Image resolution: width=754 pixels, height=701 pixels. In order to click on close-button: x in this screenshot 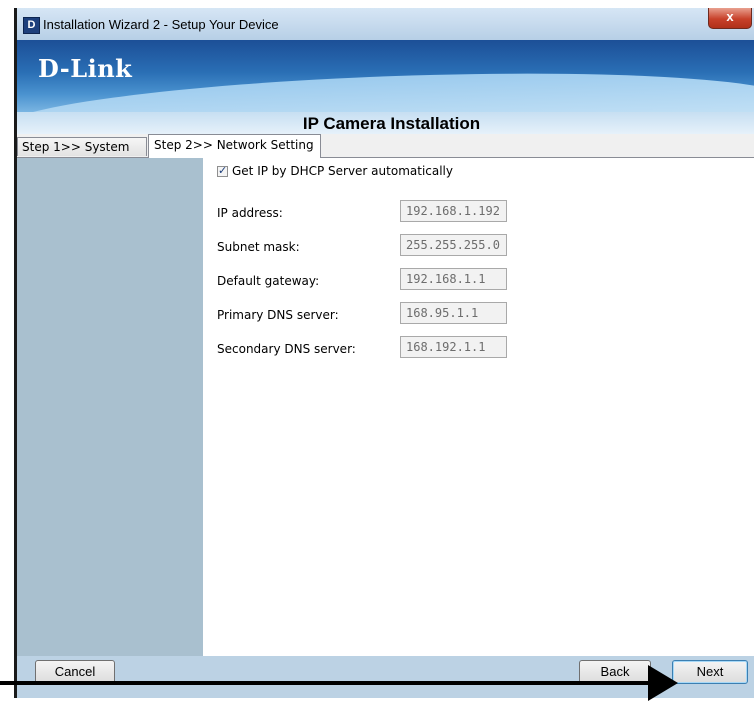, I will do `click(730, 18)`.